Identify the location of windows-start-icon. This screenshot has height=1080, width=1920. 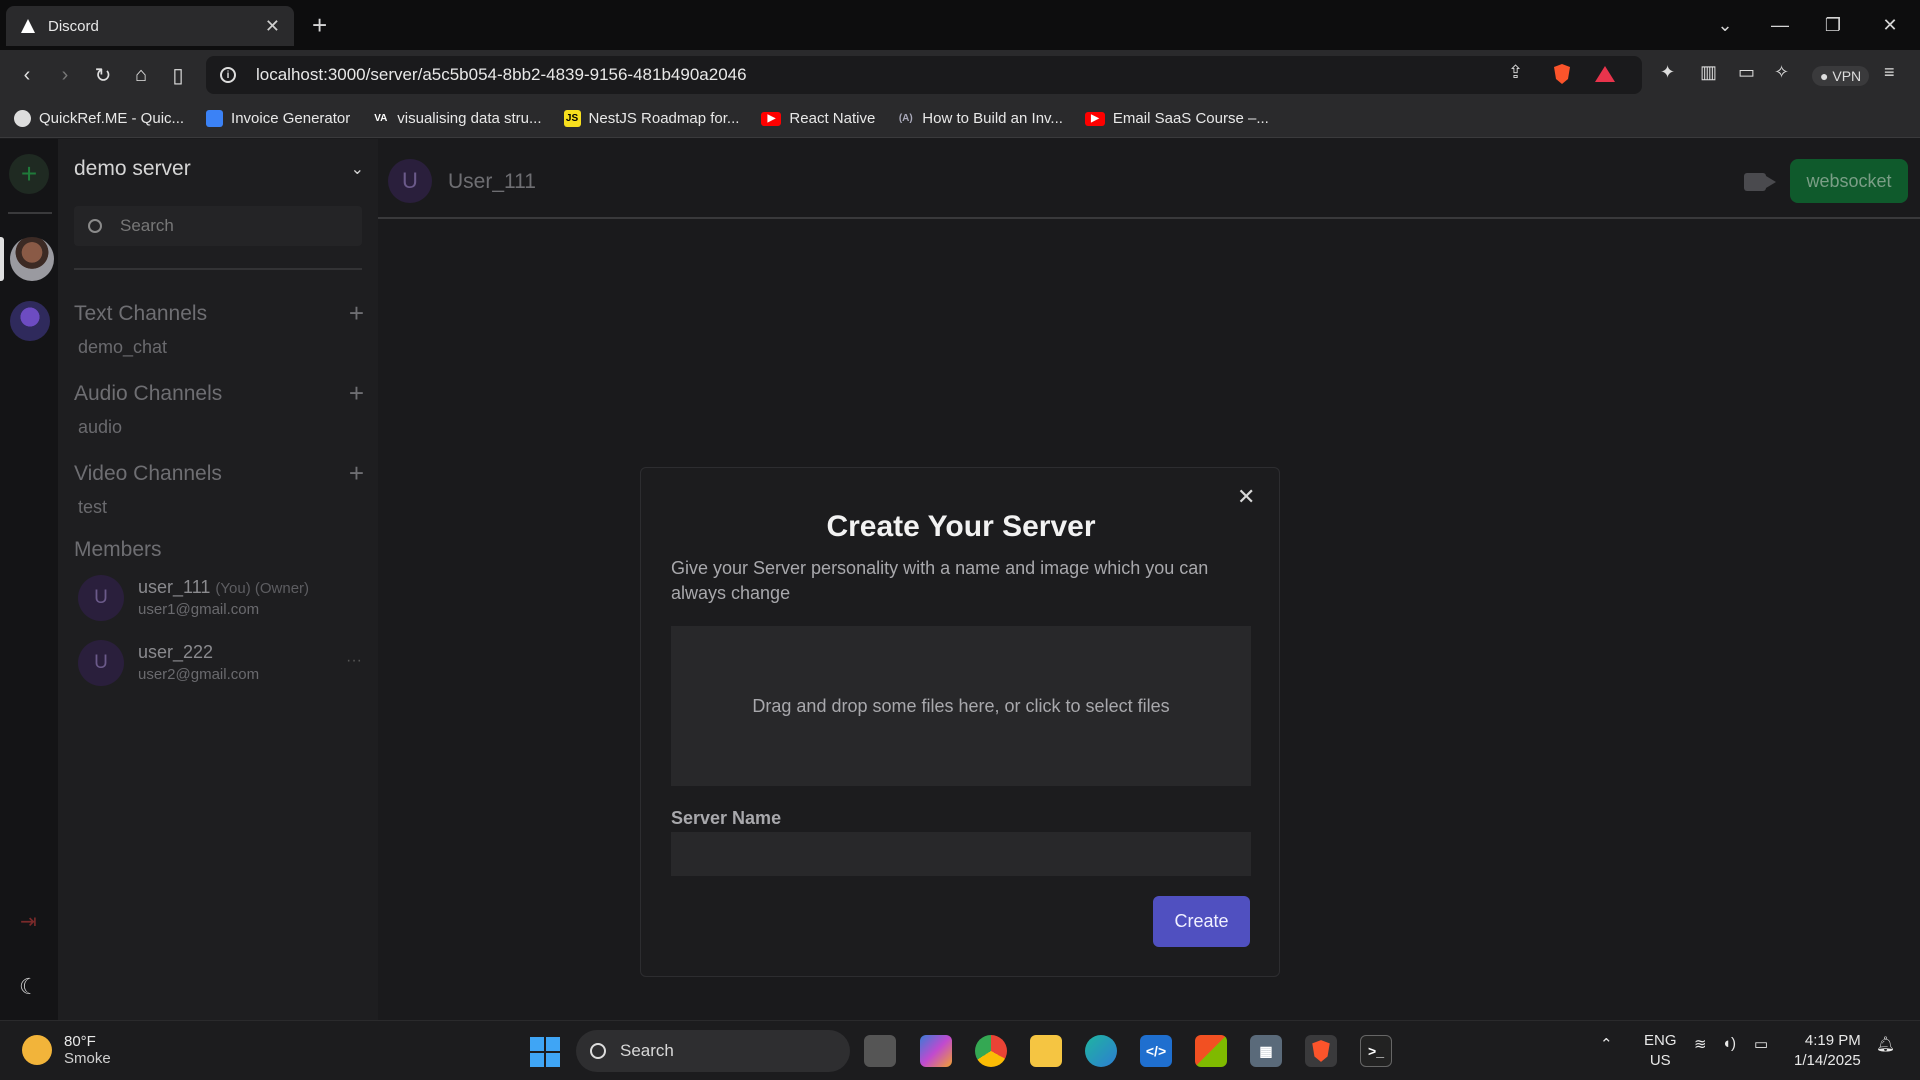
(545, 1052).